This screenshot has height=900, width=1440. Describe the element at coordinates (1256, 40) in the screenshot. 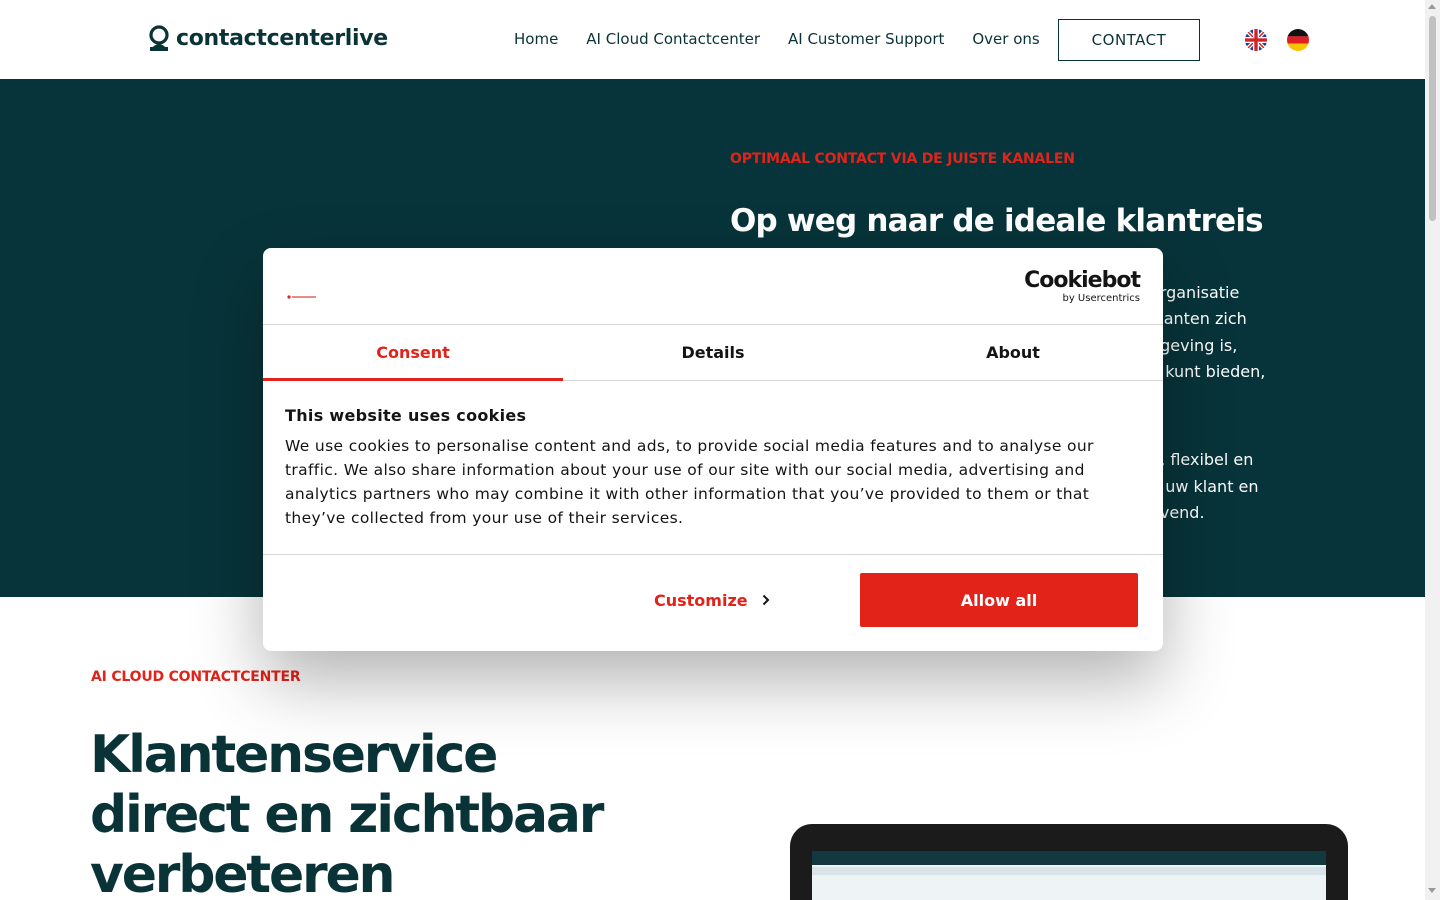

I see `uk-flag-icon` at that location.